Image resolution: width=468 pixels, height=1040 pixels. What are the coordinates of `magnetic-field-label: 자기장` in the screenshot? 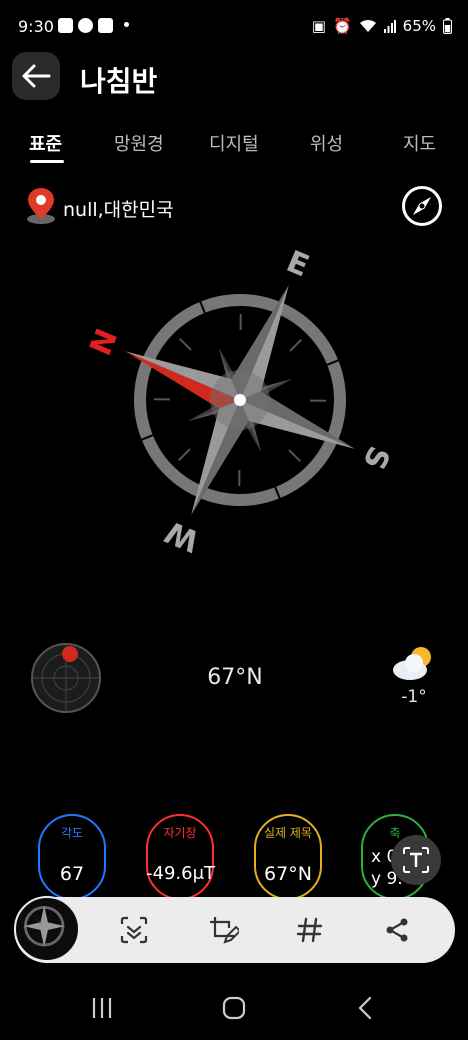 It's located at (180, 833).